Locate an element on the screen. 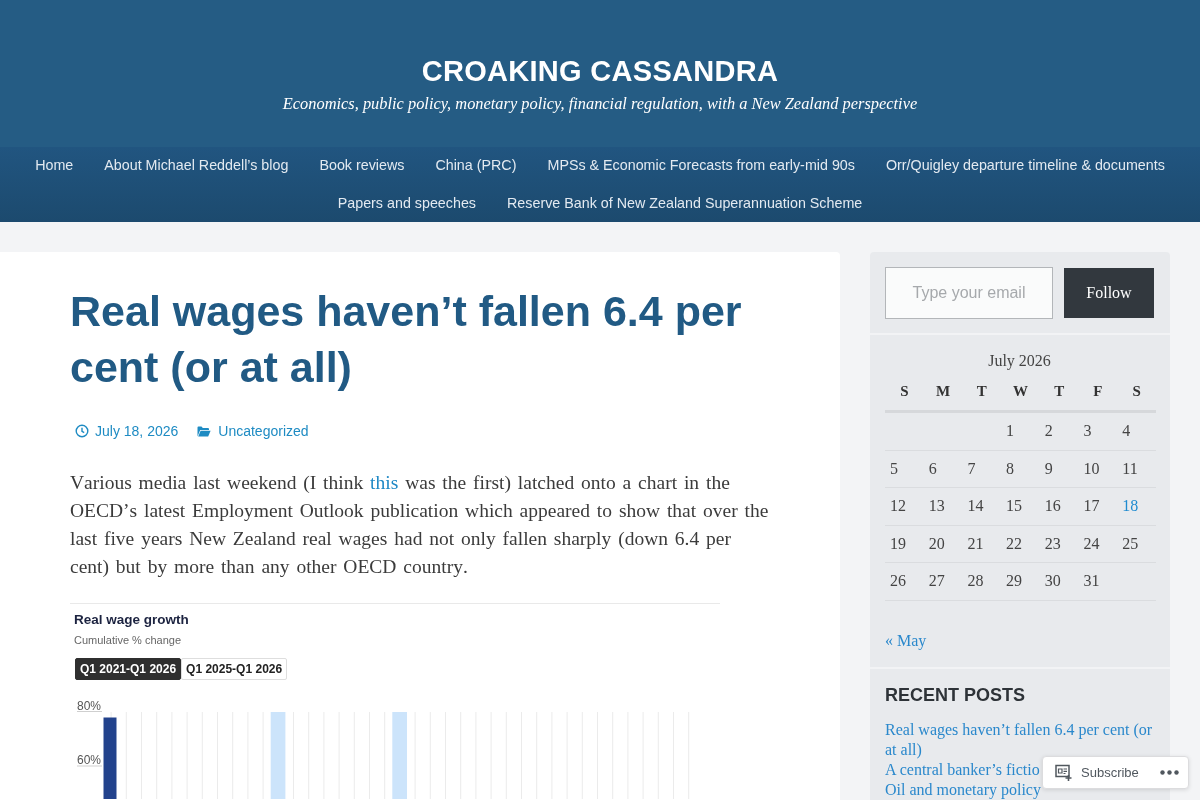 This screenshot has height=800, width=1200. nav-link: Book reviews is located at coordinates (361, 166).